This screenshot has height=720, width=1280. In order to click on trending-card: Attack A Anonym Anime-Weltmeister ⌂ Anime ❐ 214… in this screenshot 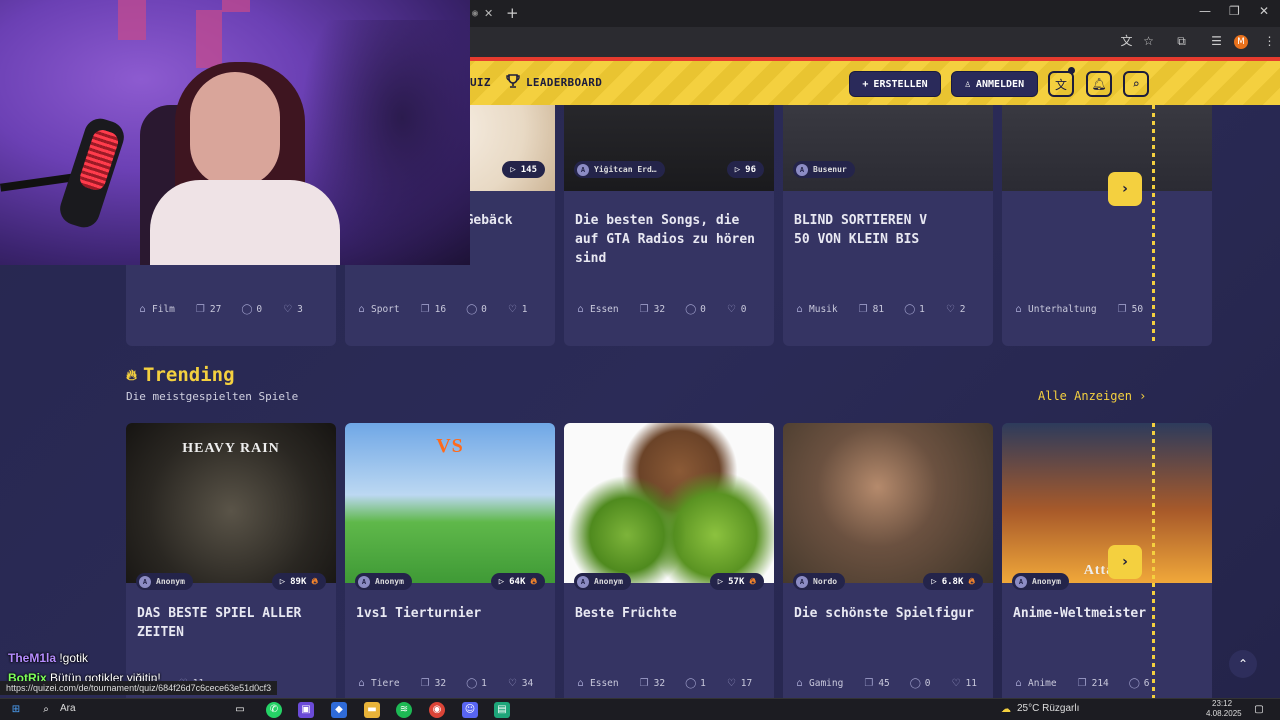, I will do `click(1107, 560)`.